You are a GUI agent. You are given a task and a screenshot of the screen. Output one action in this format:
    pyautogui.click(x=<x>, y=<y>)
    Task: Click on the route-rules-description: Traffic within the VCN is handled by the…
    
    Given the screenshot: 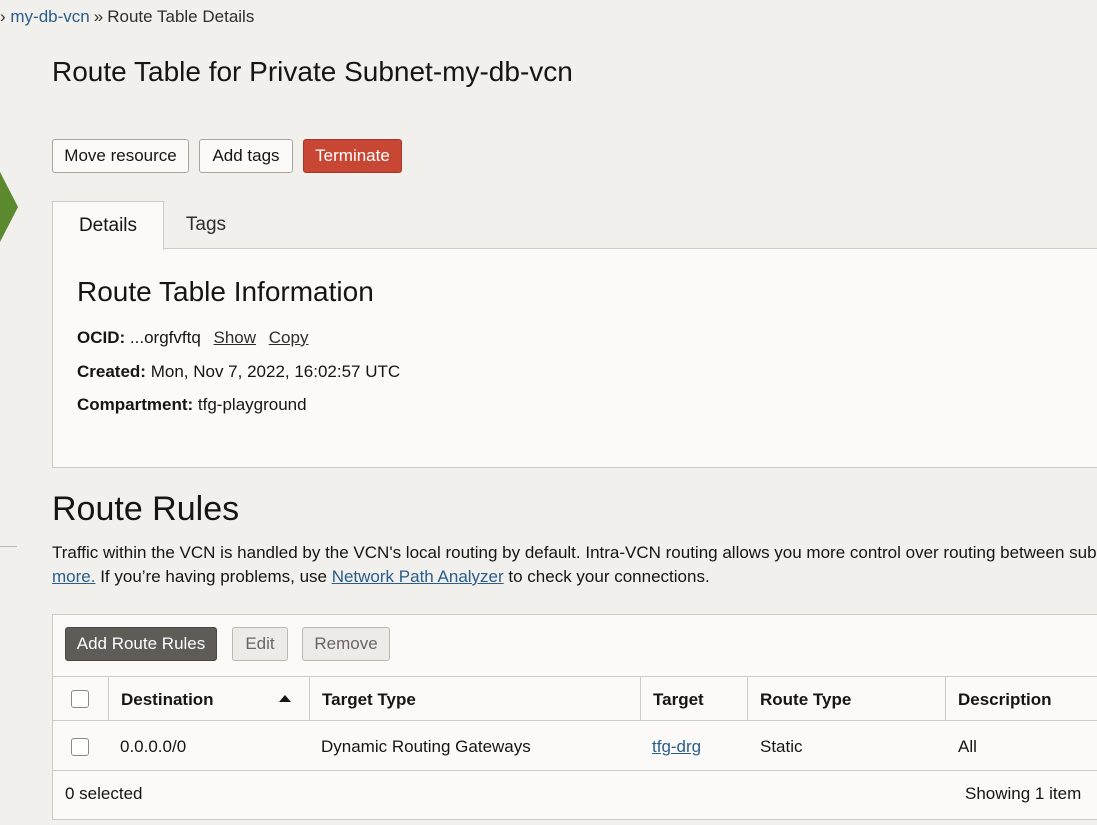 What is the action you would take?
    pyautogui.click(x=574, y=565)
    